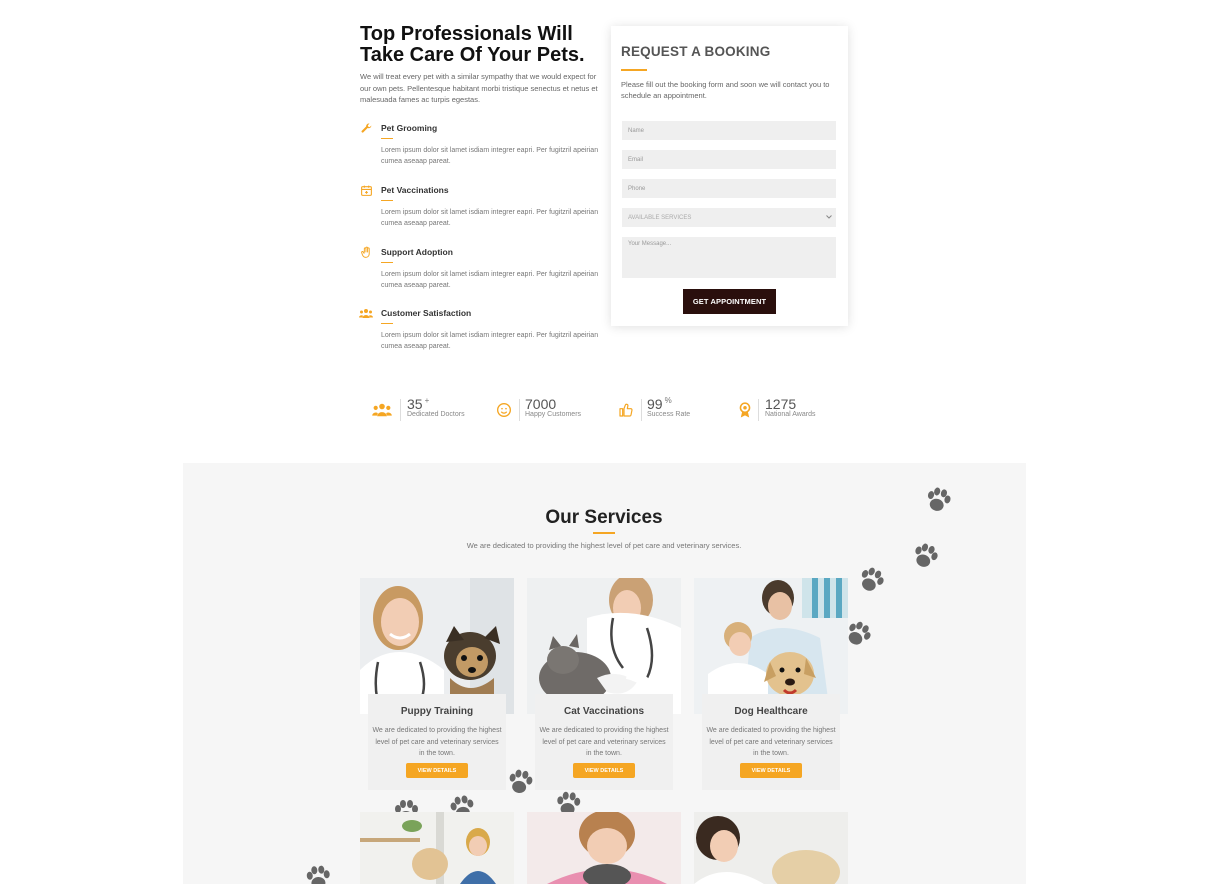 The height and width of the screenshot is (884, 1208). What do you see at coordinates (366, 128) in the screenshot?
I see `wrench-icon` at bounding box center [366, 128].